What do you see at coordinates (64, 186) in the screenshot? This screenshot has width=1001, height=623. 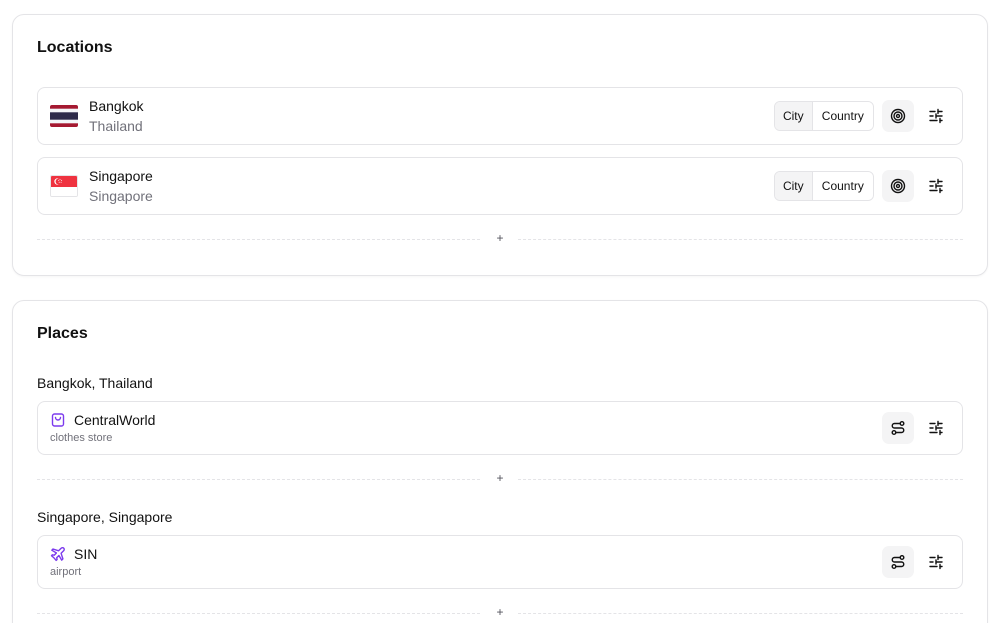 I see `singapore-flag-icon` at bounding box center [64, 186].